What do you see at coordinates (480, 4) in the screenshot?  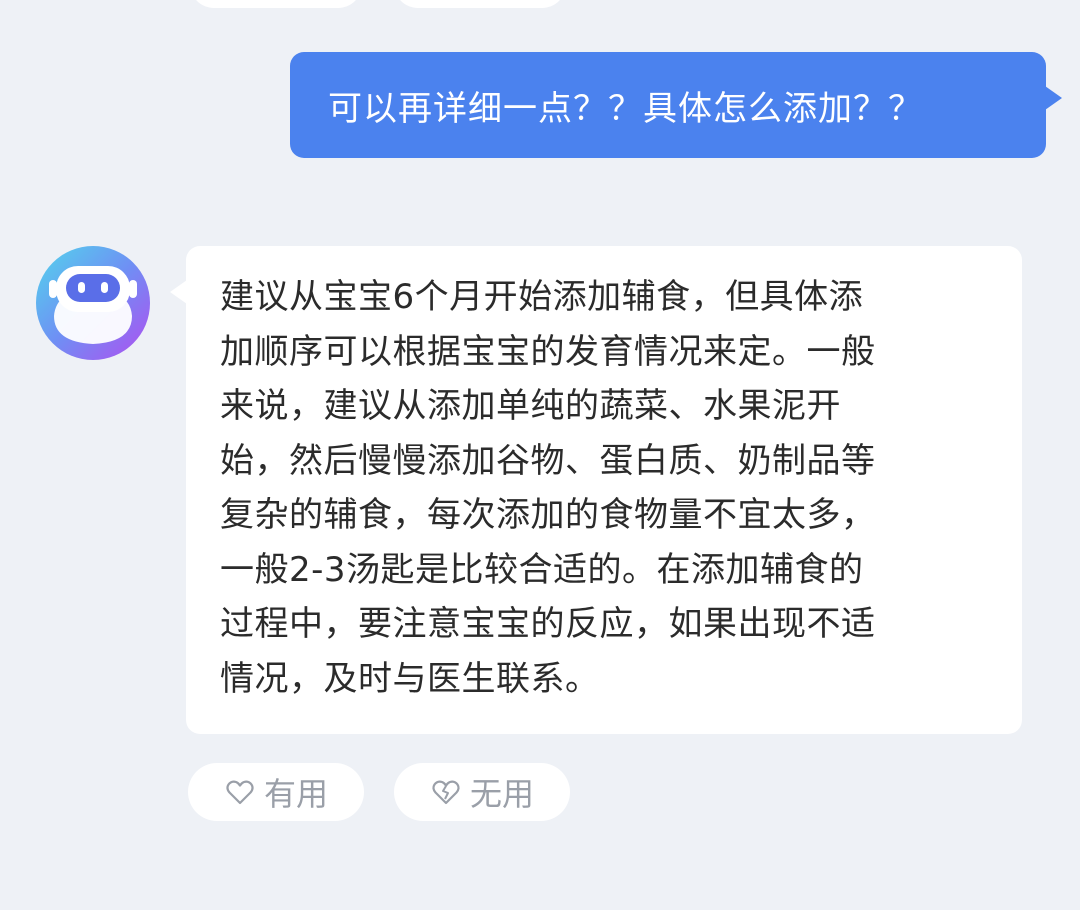 I see `previous-useless-button` at bounding box center [480, 4].